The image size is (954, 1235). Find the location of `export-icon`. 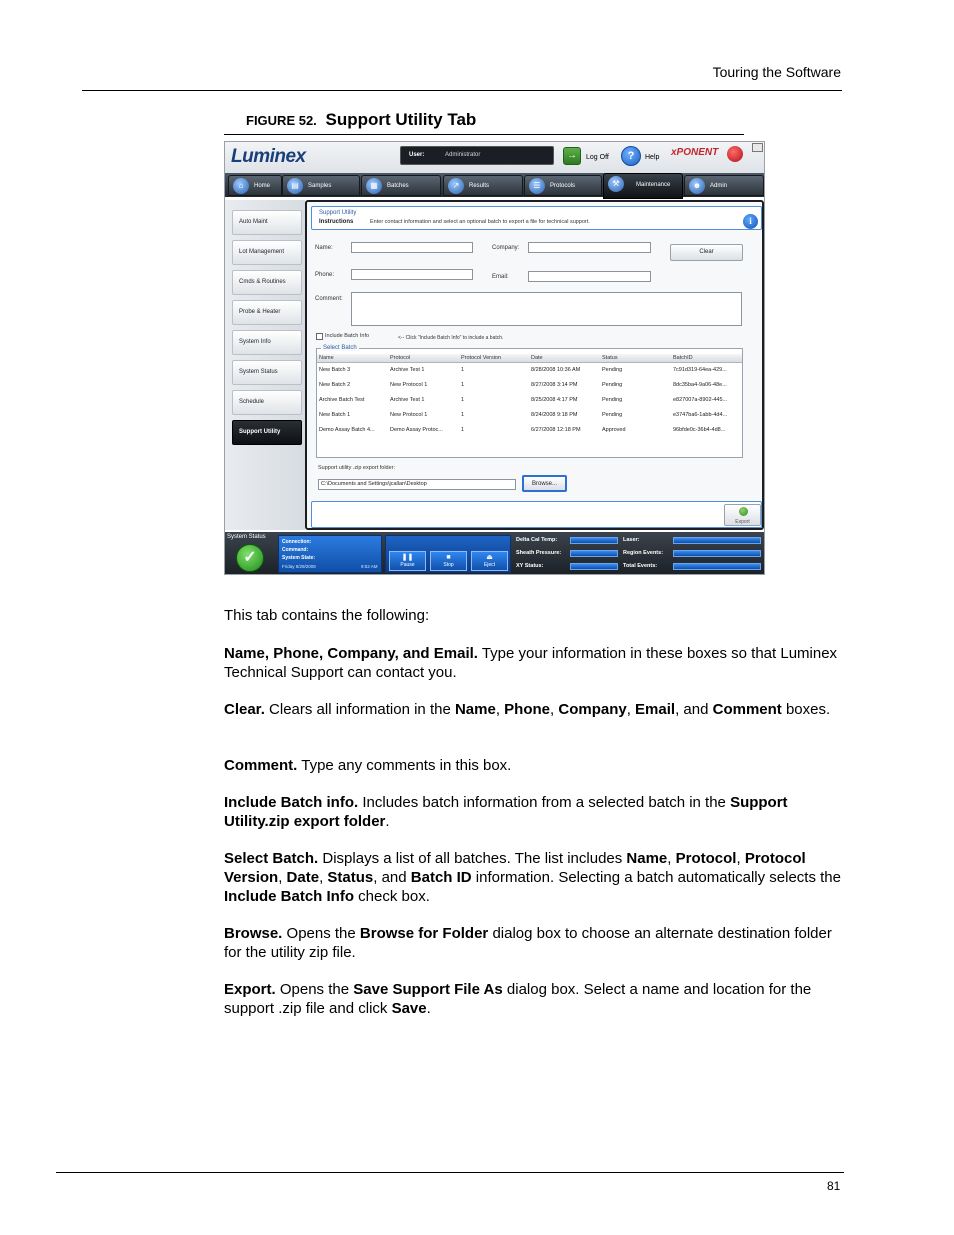

export-icon is located at coordinates (743, 511).